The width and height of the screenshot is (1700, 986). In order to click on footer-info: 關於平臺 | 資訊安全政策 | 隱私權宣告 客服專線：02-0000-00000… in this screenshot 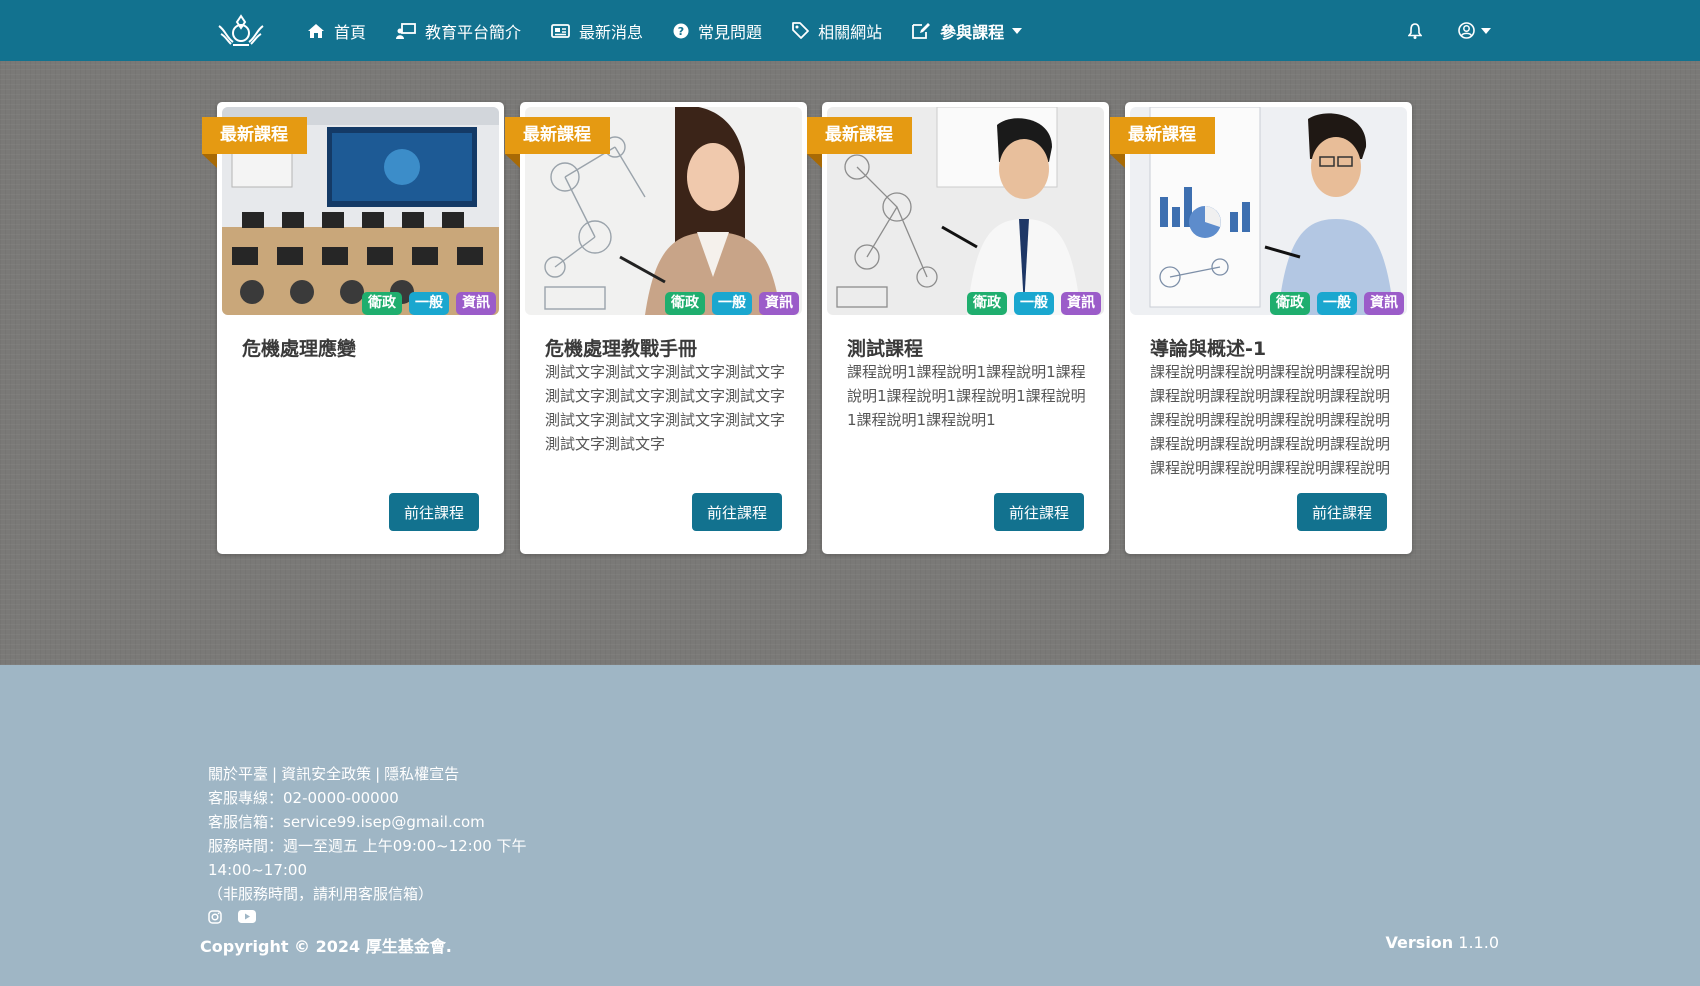, I will do `click(368, 834)`.